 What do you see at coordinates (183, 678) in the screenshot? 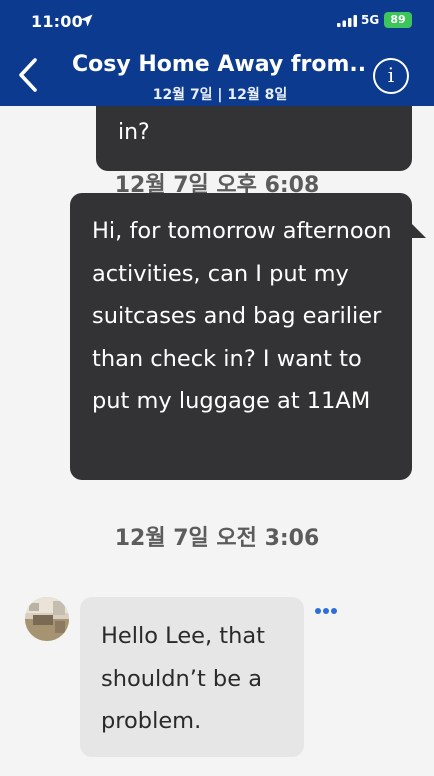
I see `received-message-text: Hello Lee, that shouldn’t be a problem.` at bounding box center [183, 678].